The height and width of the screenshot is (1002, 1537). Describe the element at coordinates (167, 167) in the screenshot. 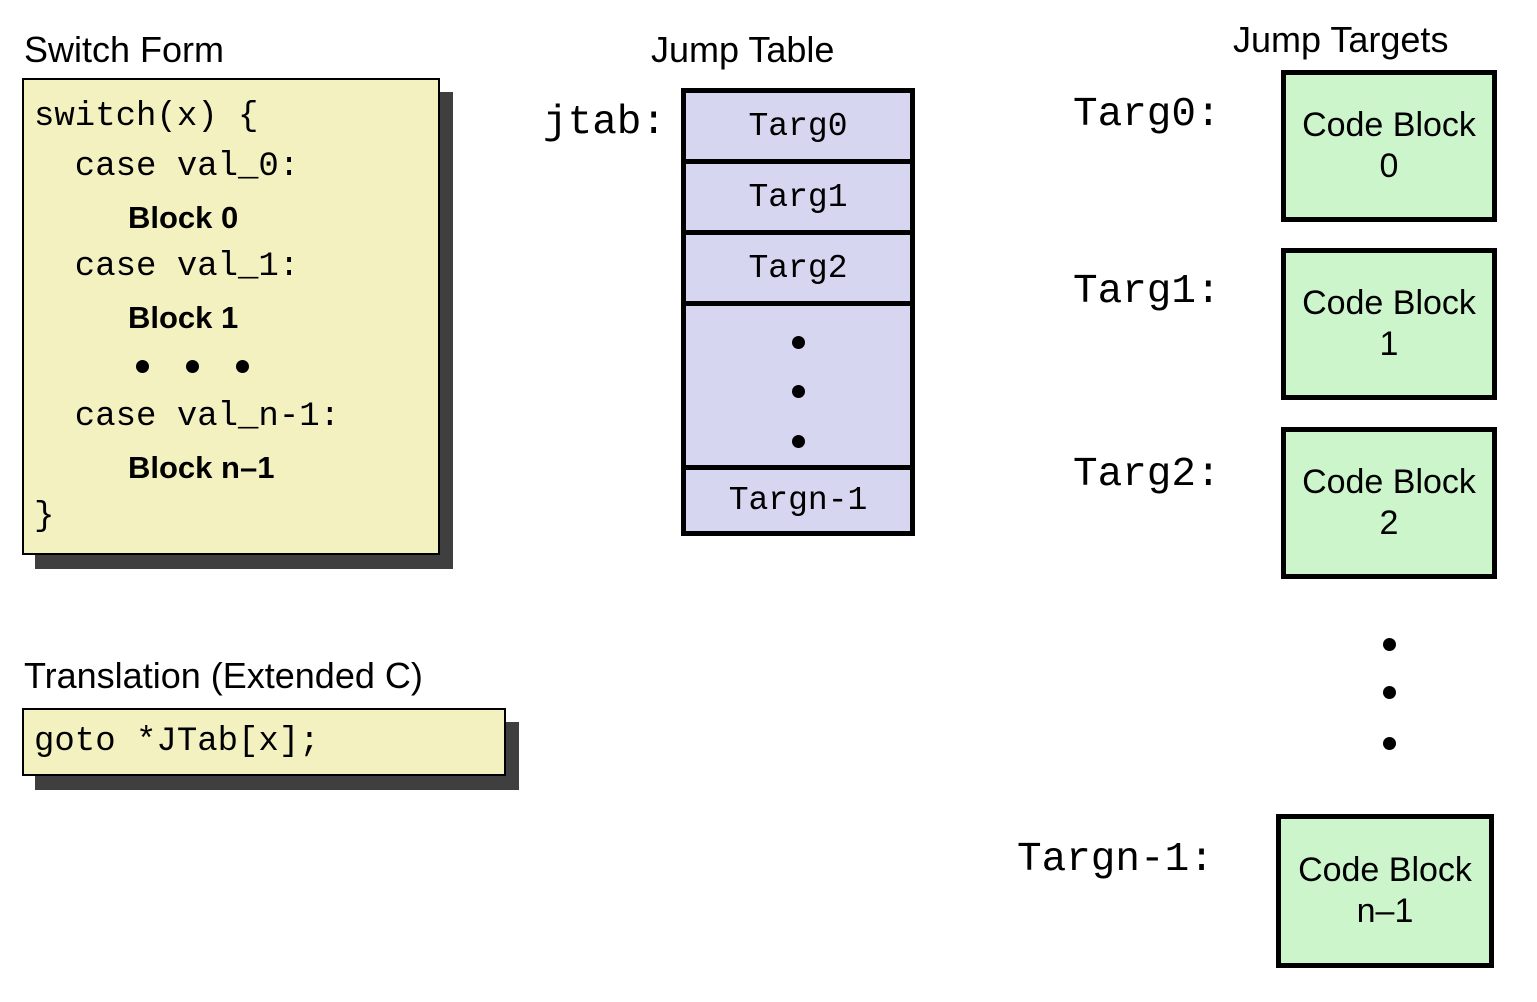

I see `switch-code-line-1: case val_0:` at that location.